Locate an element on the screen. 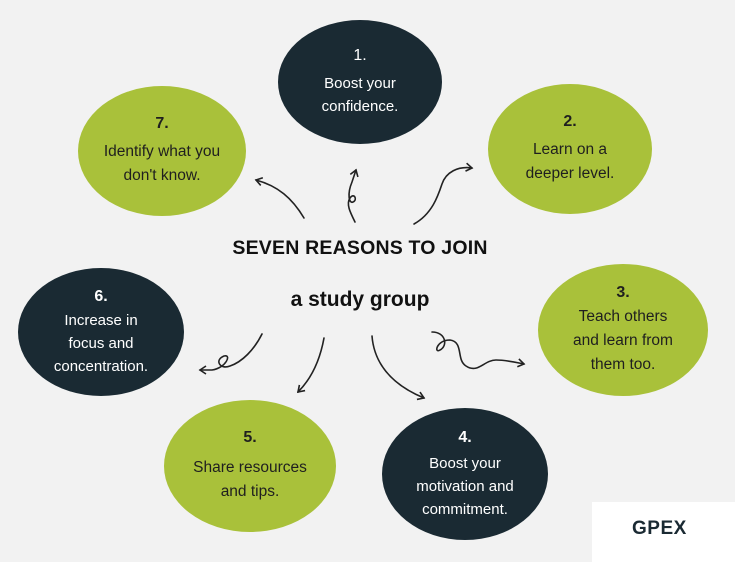 This screenshot has width=735, height=562. diagram-title: SEVEN REASONS TO JOIN is located at coordinates (360, 248).